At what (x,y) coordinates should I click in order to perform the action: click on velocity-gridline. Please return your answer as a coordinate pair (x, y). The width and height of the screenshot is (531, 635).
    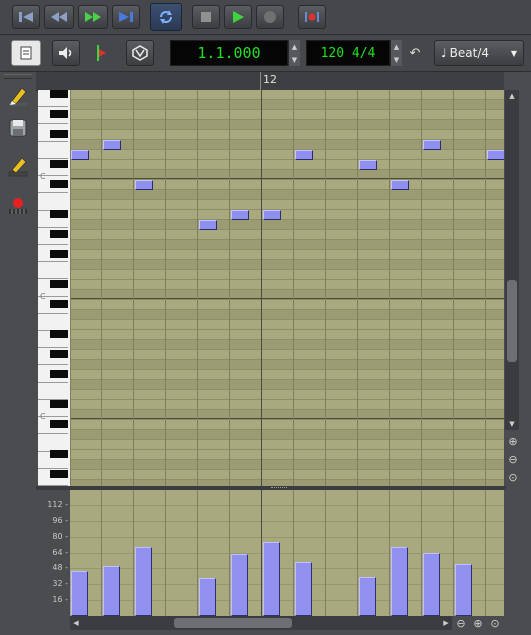
    Looking at the image, I should click on (287, 537).